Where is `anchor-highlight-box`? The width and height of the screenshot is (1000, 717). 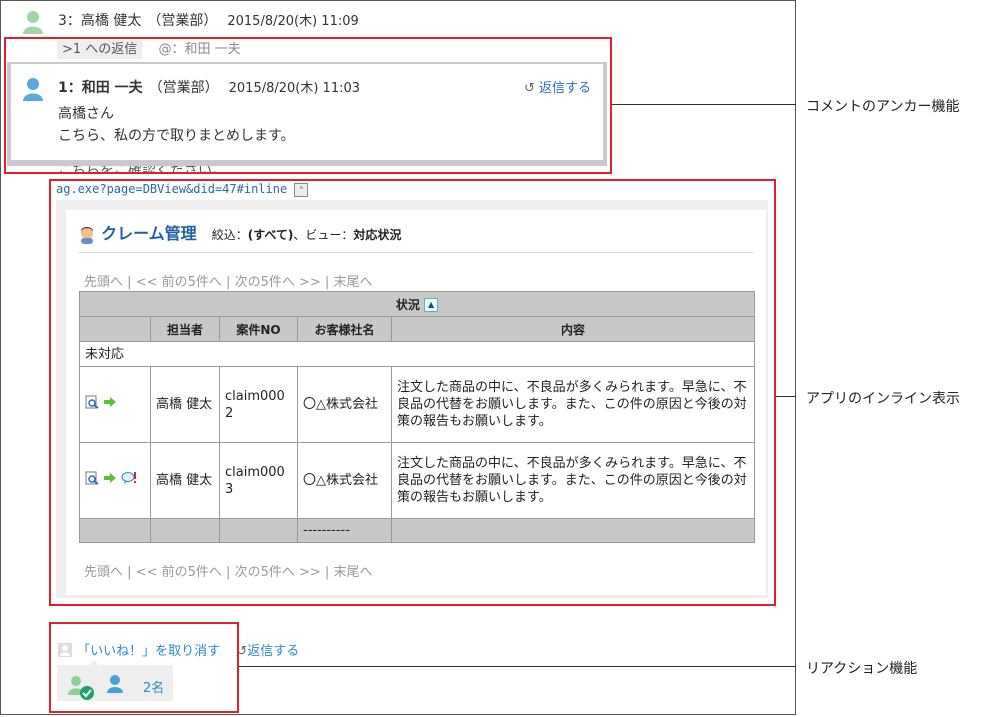 anchor-highlight-box is located at coordinates (308, 105).